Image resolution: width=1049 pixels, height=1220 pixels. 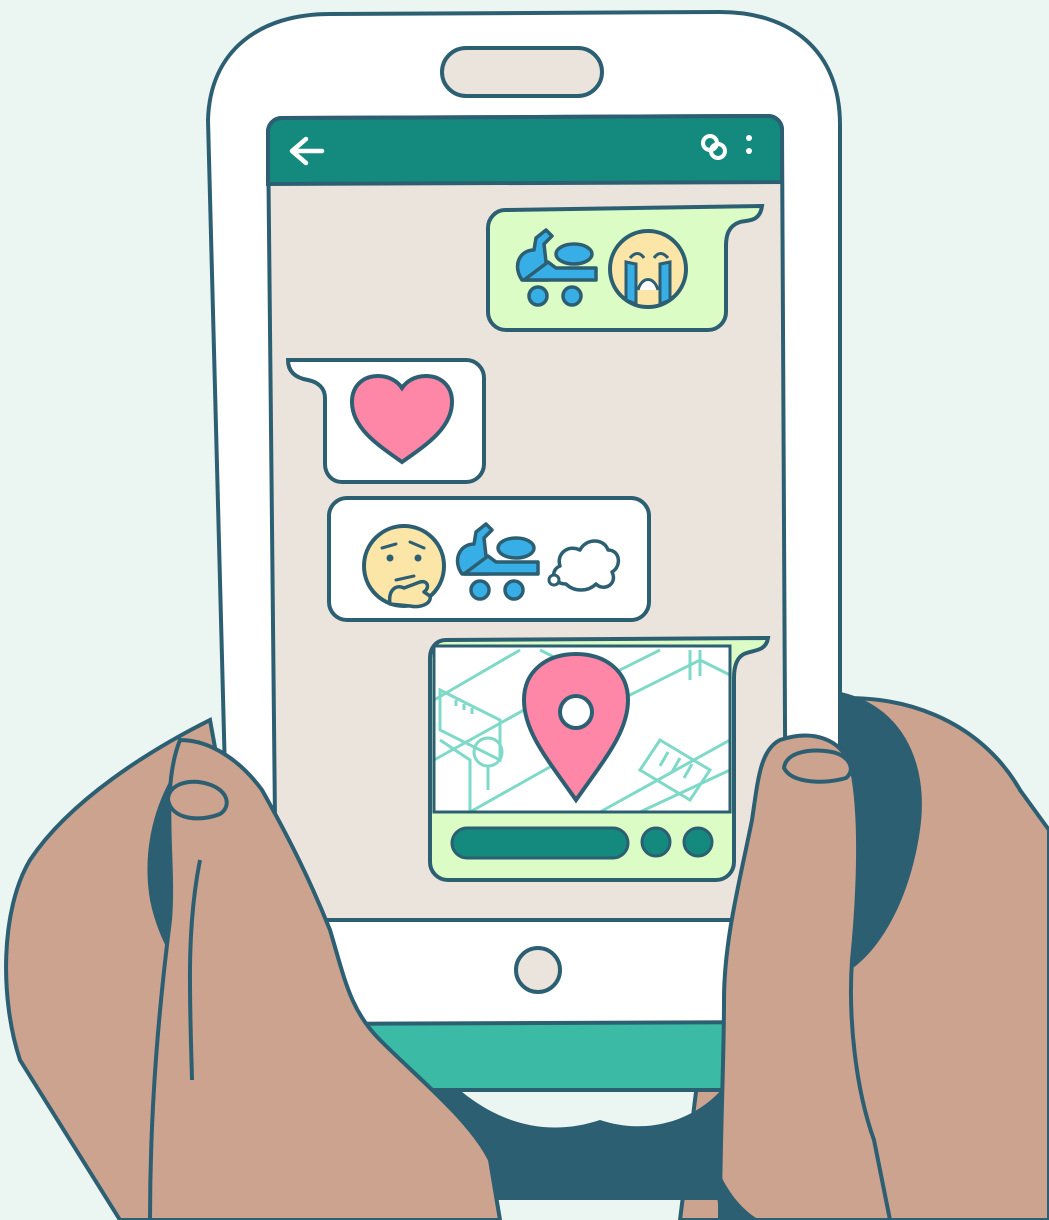 I want to click on map-location-pin, so click(x=582, y=729).